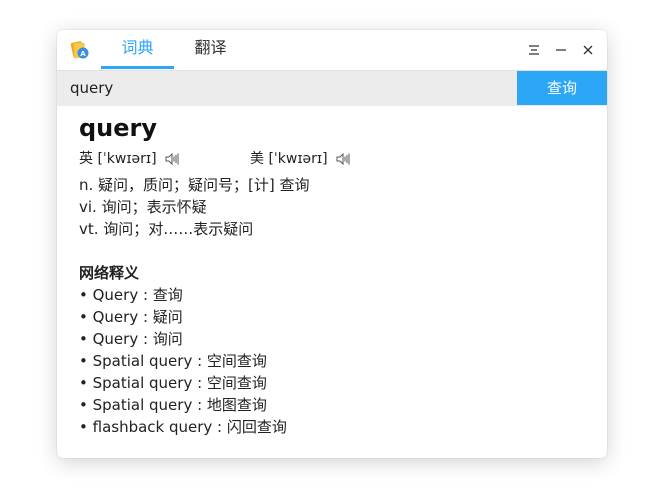 This screenshot has width=648, height=496. I want to click on dictionary-app-icon: A, so click(80, 50).